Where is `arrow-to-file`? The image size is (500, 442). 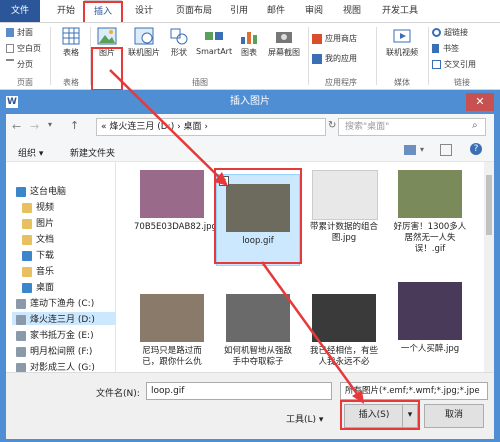 arrow-to-file is located at coordinates (166, 125).